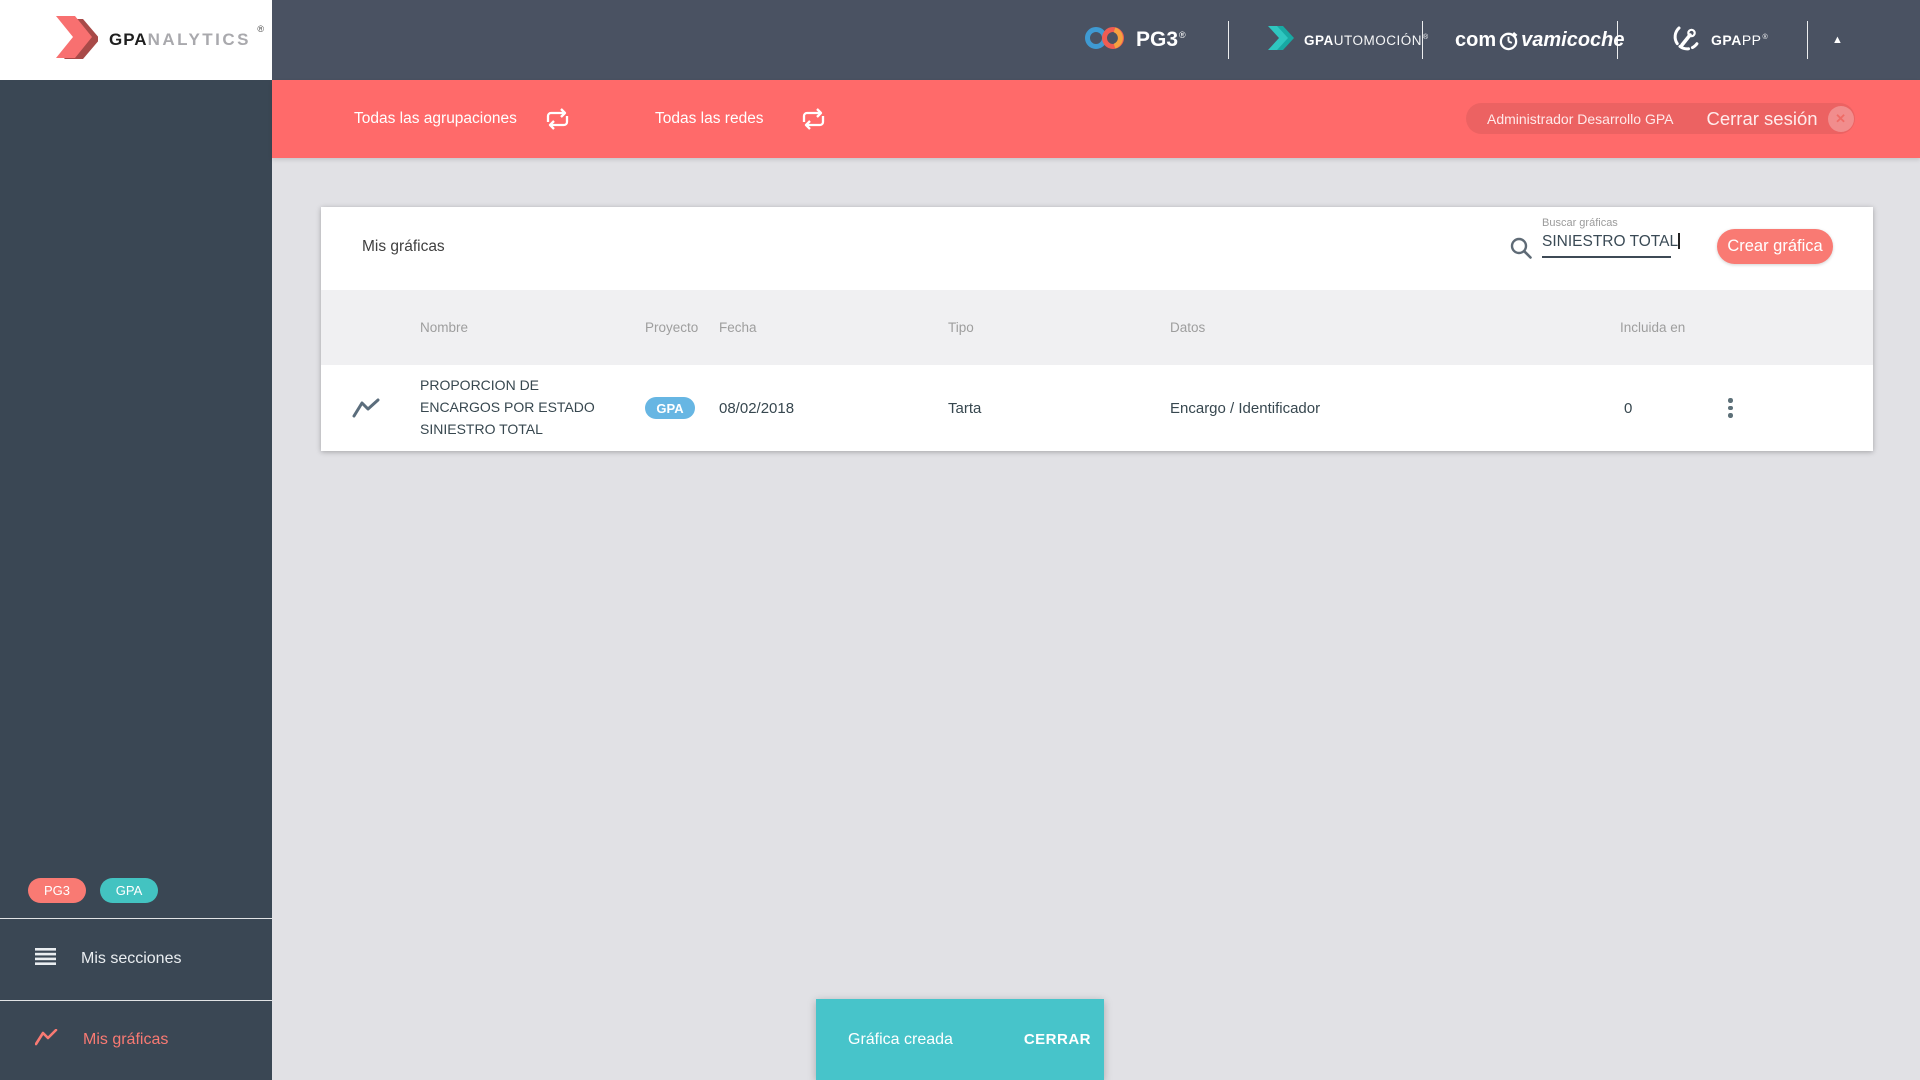 This screenshot has width=1920, height=1080. Describe the element at coordinates (1628, 408) in the screenshot. I see `row-included-in: 0` at that location.